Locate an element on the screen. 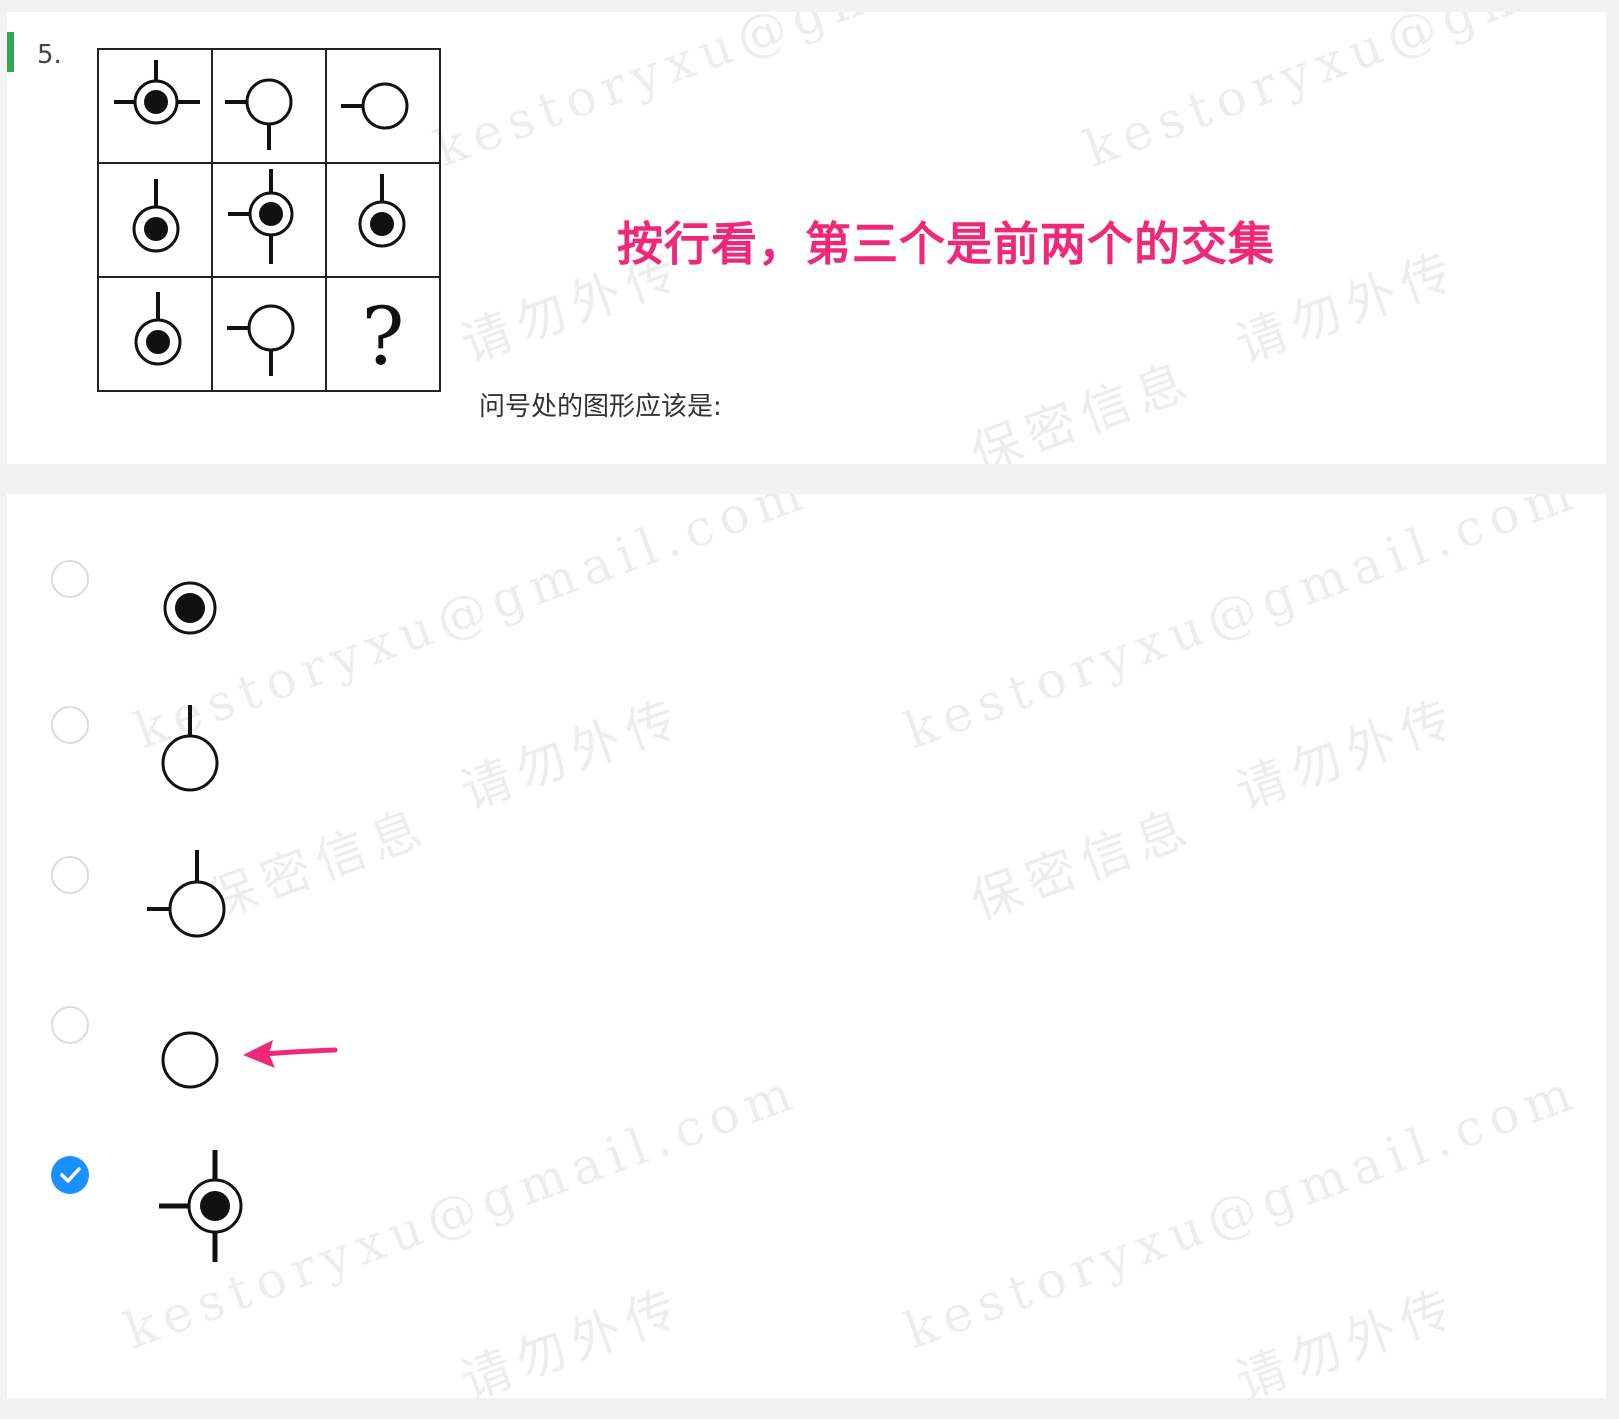 The height and width of the screenshot is (1419, 1619). option-b-radio is located at coordinates (70, 725).